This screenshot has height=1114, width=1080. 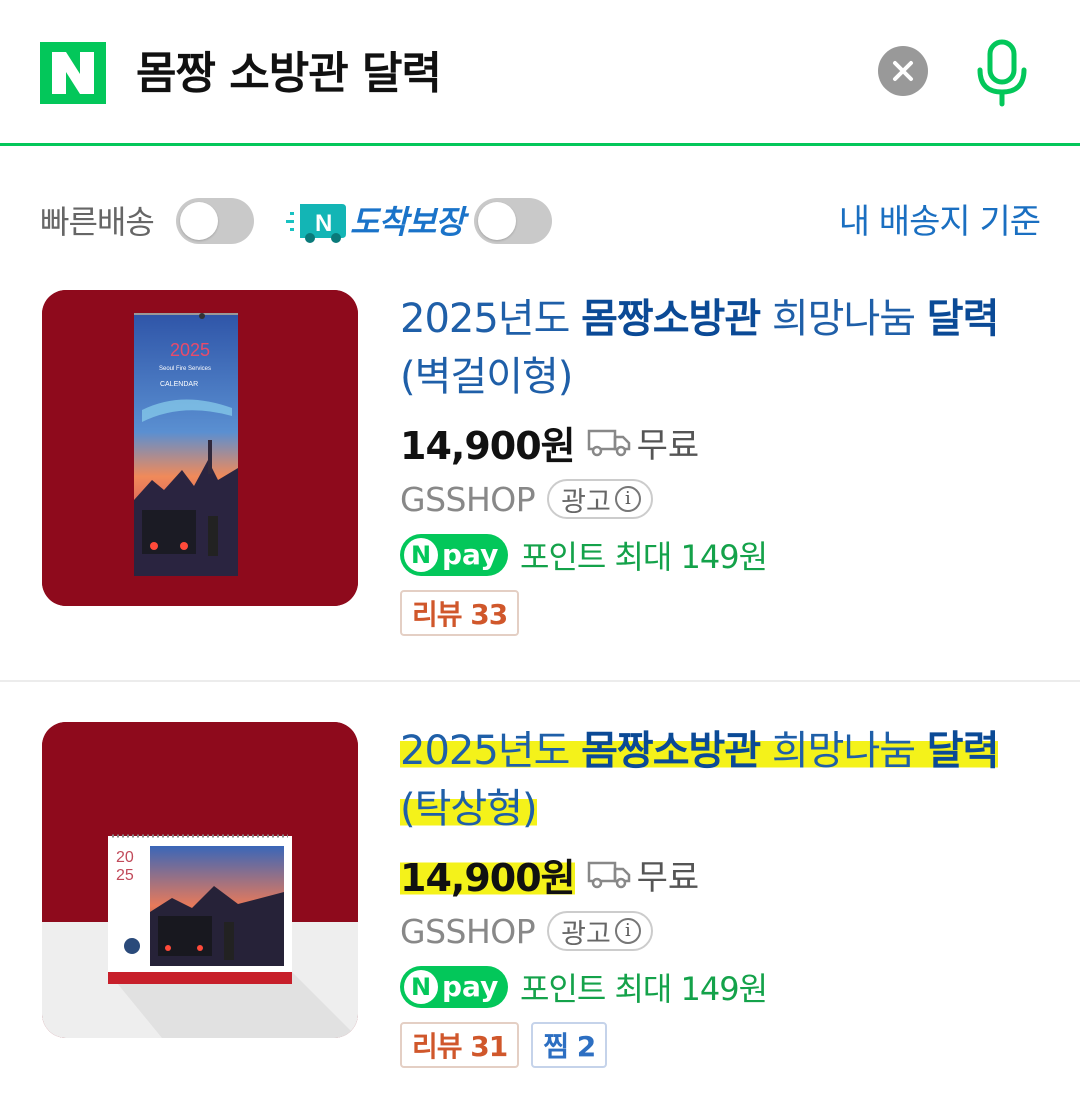 I want to click on desk-calendar-image: 20 25, so click(x=200, y=880).